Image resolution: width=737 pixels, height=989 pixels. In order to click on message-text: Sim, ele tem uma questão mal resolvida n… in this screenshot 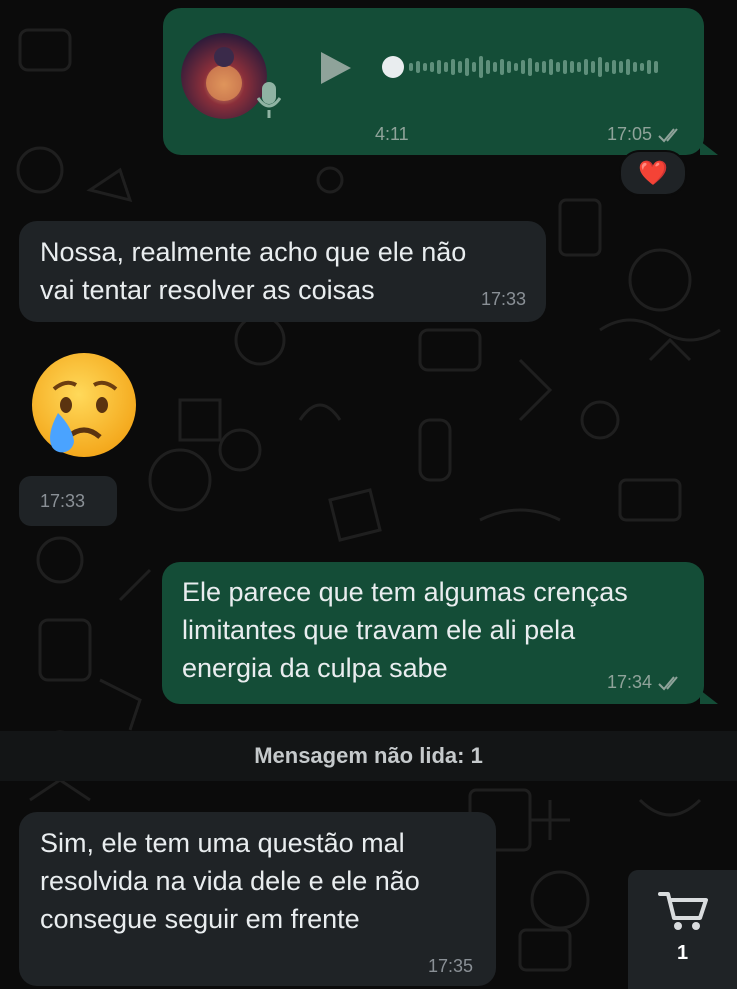, I will do `click(230, 881)`.